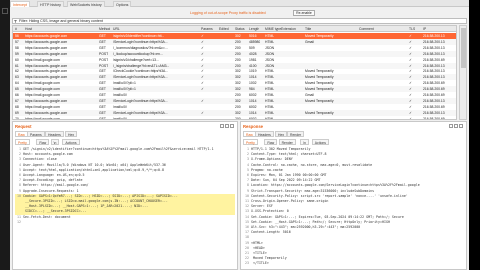 Image resolution: width=480 pixels, height=270 pixels. I want to click on table-cell-tls: ✓, so click(410, 118).